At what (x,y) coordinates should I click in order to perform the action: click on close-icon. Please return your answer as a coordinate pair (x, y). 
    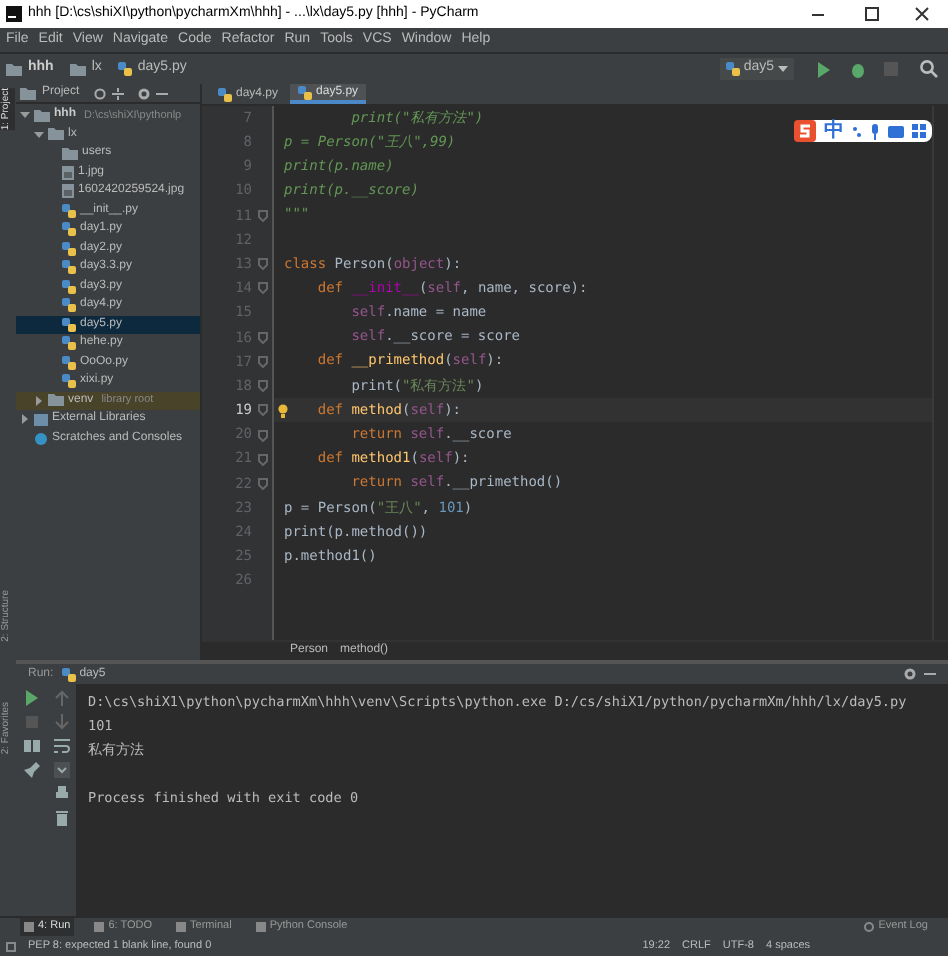
    Looking at the image, I should click on (922, 14).